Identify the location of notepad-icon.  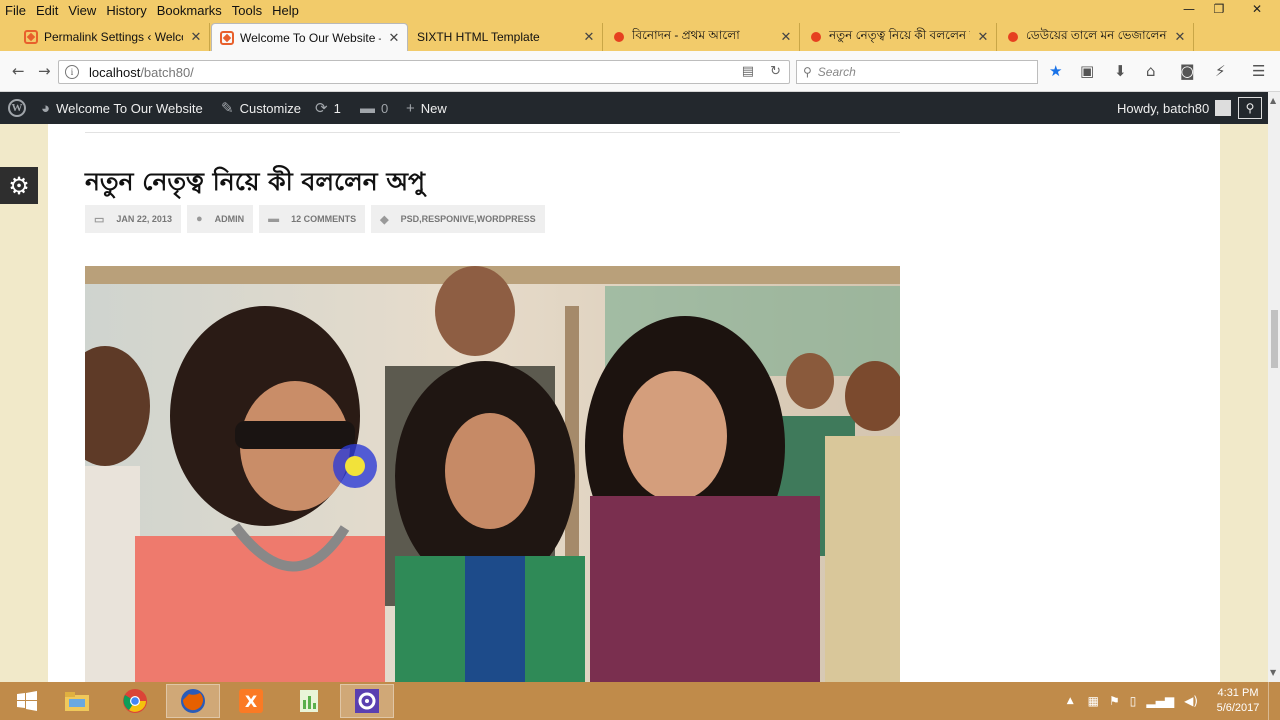
(309, 701).